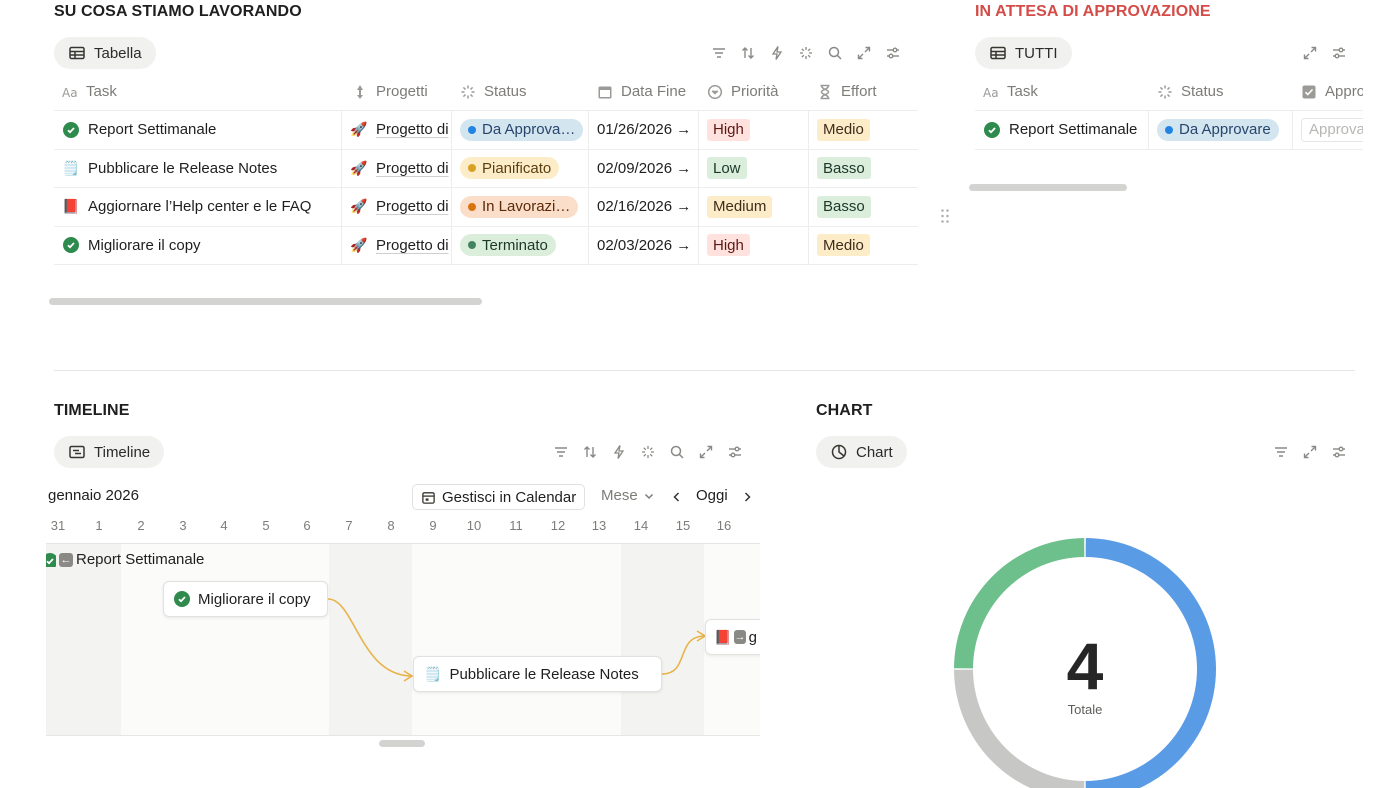 The width and height of the screenshot is (1400, 788). Describe the element at coordinates (66, 559) in the screenshot. I see `arrow-left-icon: ←` at that location.